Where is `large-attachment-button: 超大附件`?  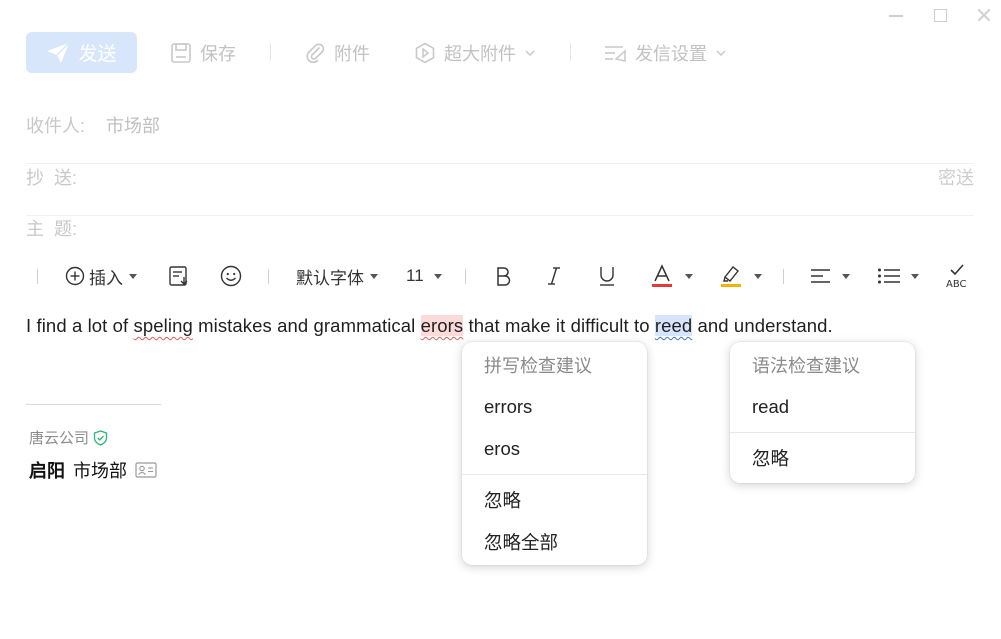 large-attachment-button: 超大附件 is located at coordinates (475, 53).